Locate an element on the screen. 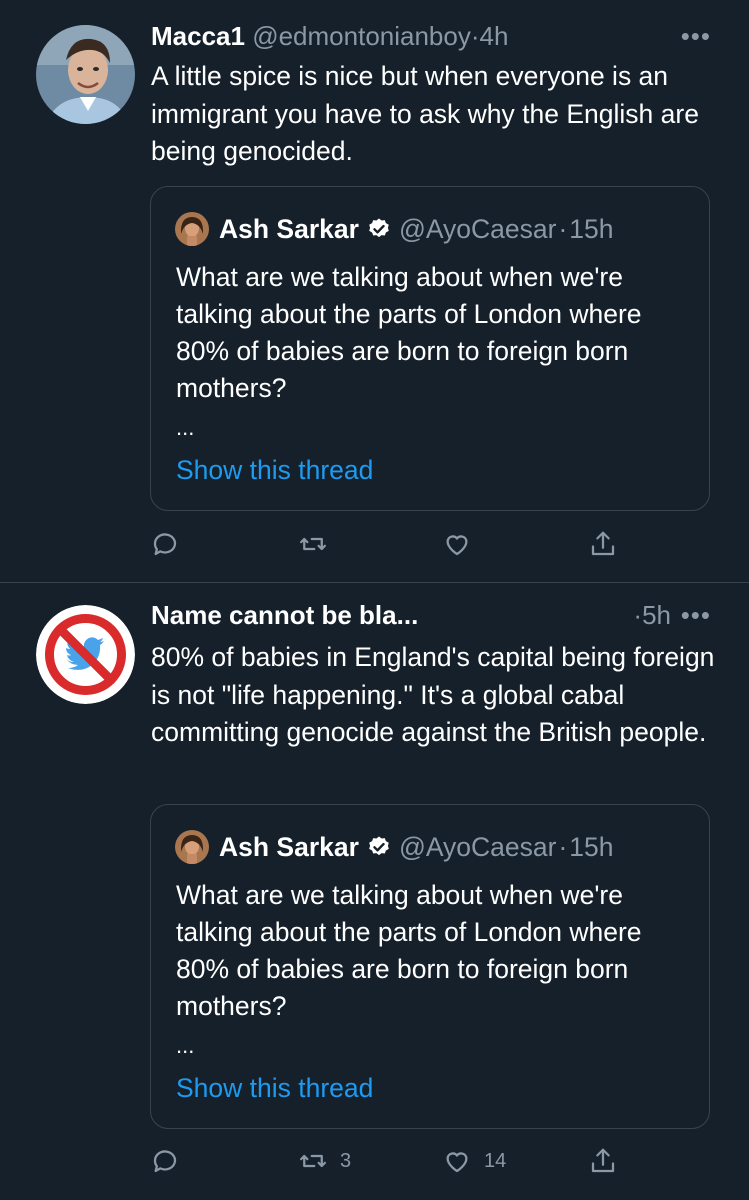 The height and width of the screenshot is (1200, 749). author-name: Macca1 is located at coordinates (198, 36).